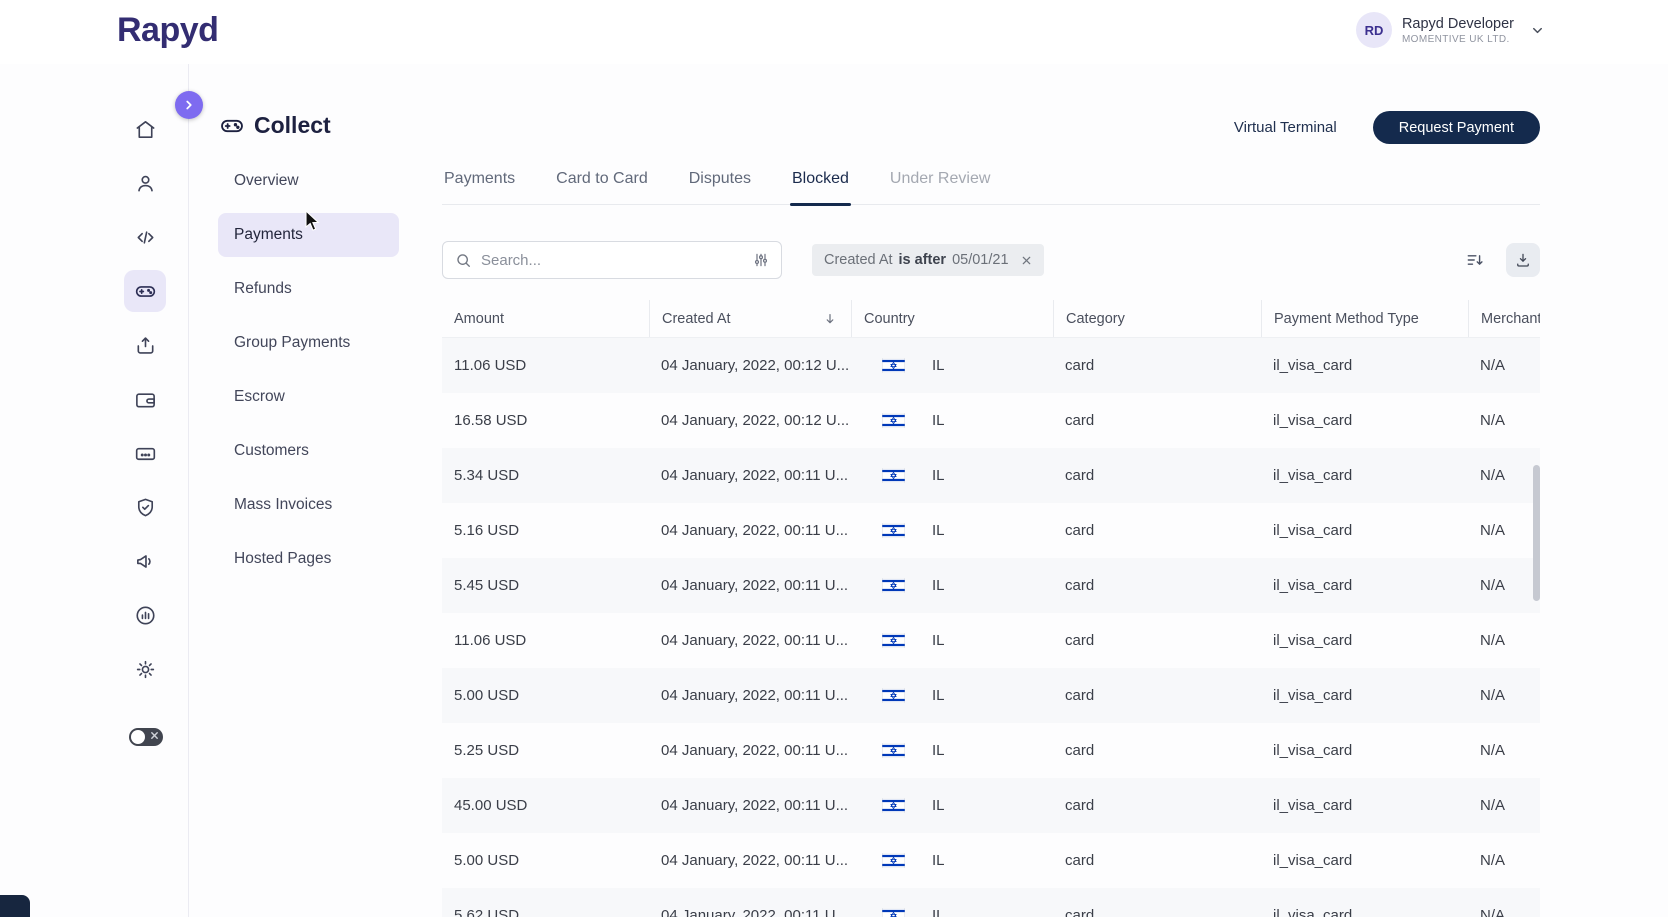 This screenshot has height=917, width=1668. I want to click on user-name: Rapyd Developer, so click(1457, 23).